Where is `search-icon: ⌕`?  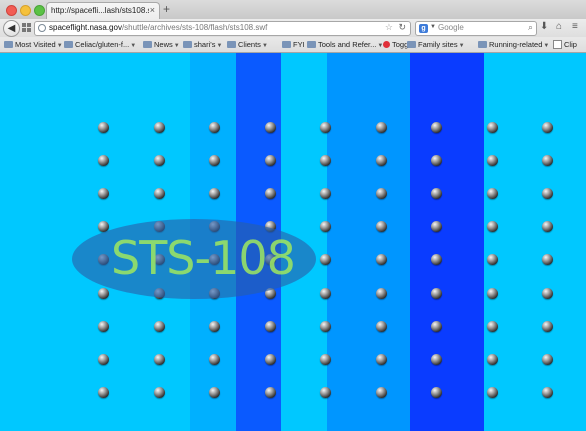
search-icon: ⌕ is located at coordinates (530, 27).